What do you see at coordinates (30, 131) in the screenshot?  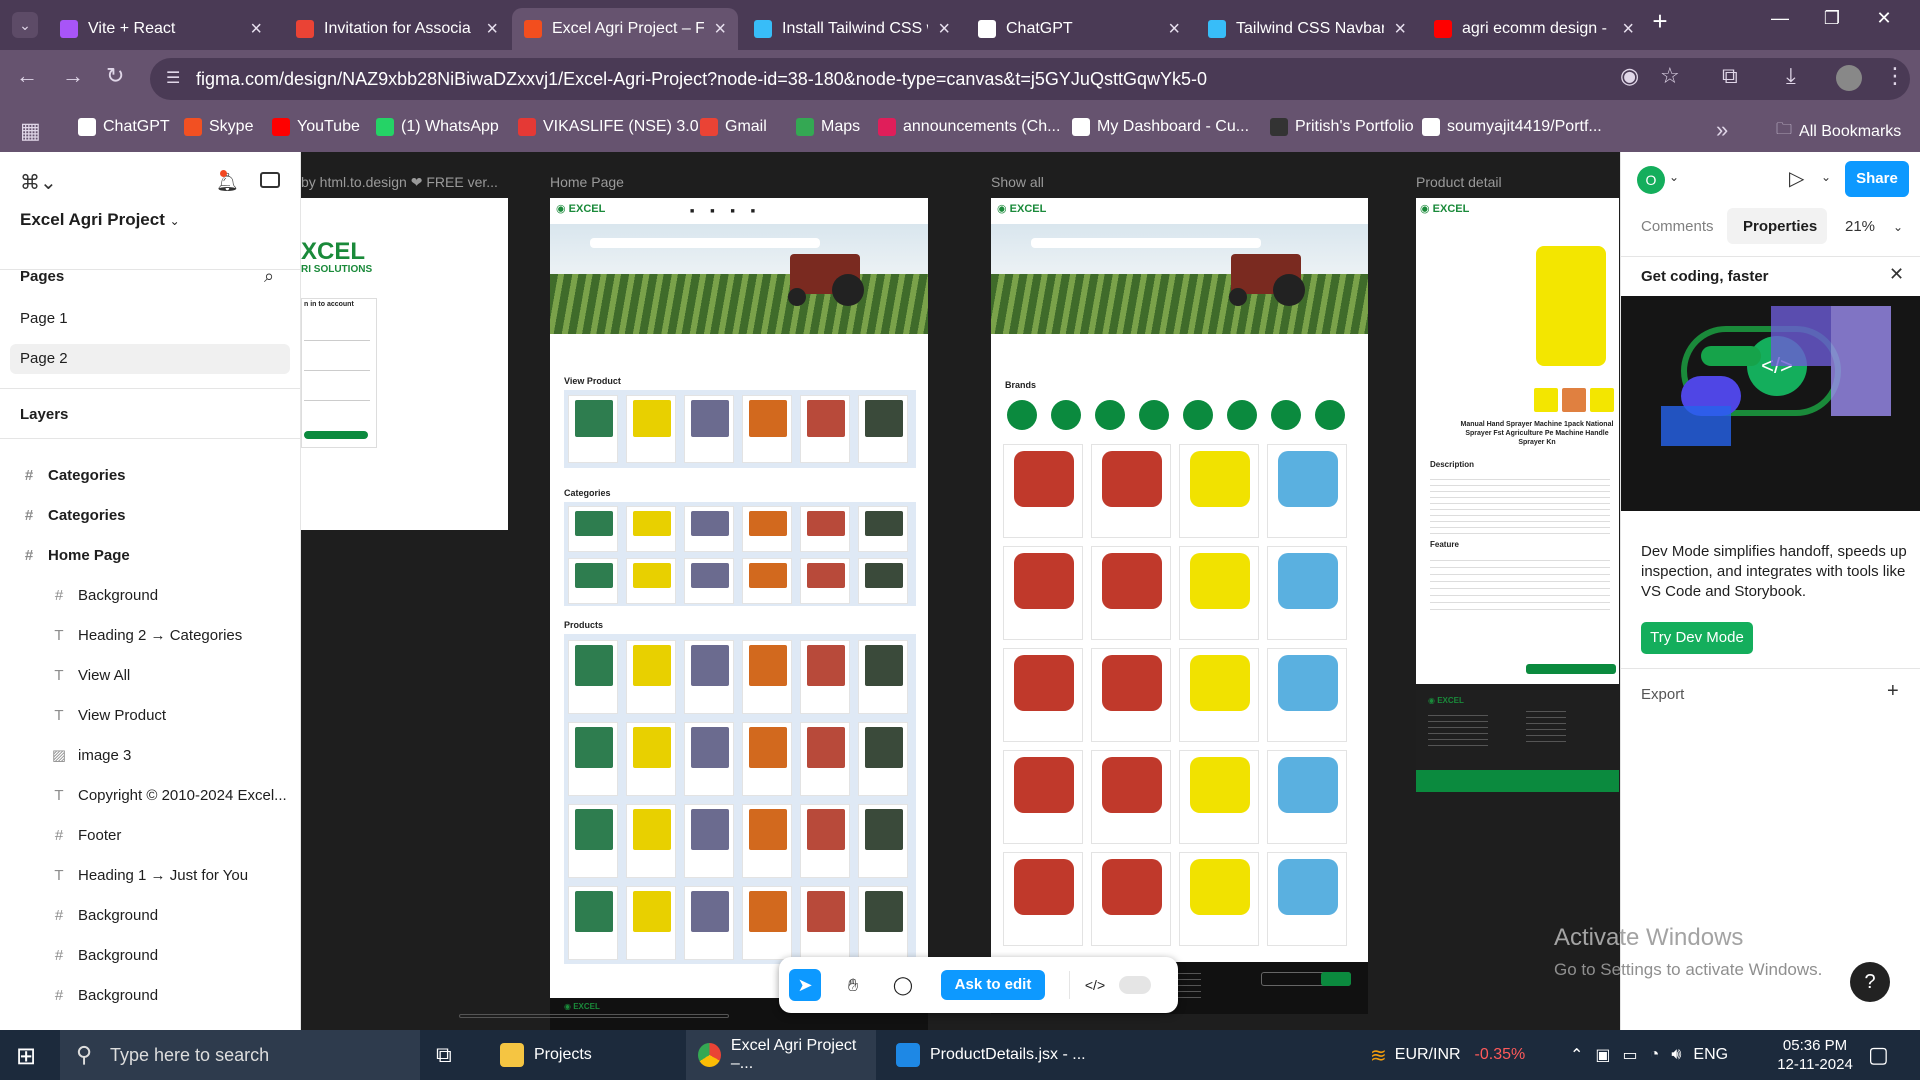 I see `apps-grid-icon: ▦` at bounding box center [30, 131].